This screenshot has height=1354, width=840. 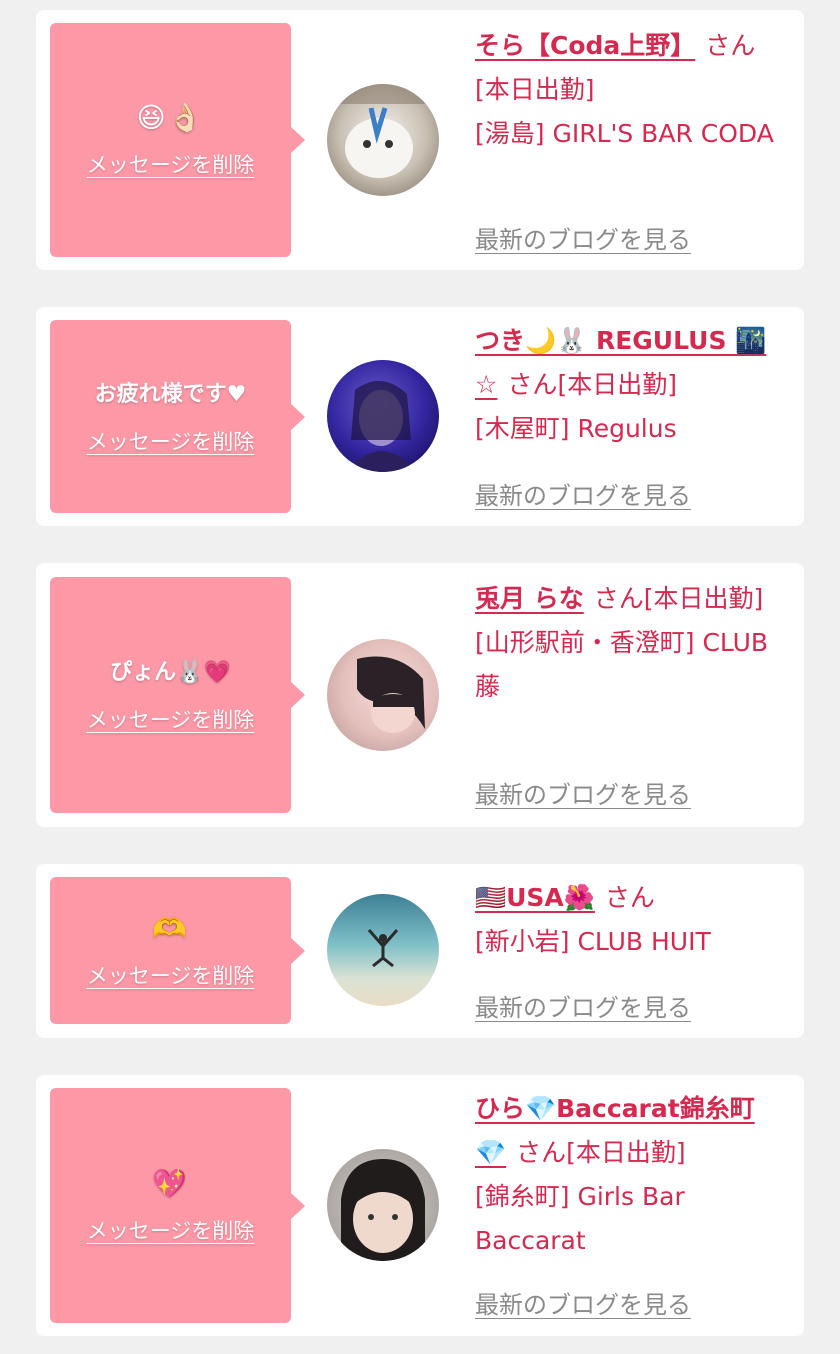 What do you see at coordinates (529, 598) in the screenshot?
I see `cast-name-link: 兎月 らな` at bounding box center [529, 598].